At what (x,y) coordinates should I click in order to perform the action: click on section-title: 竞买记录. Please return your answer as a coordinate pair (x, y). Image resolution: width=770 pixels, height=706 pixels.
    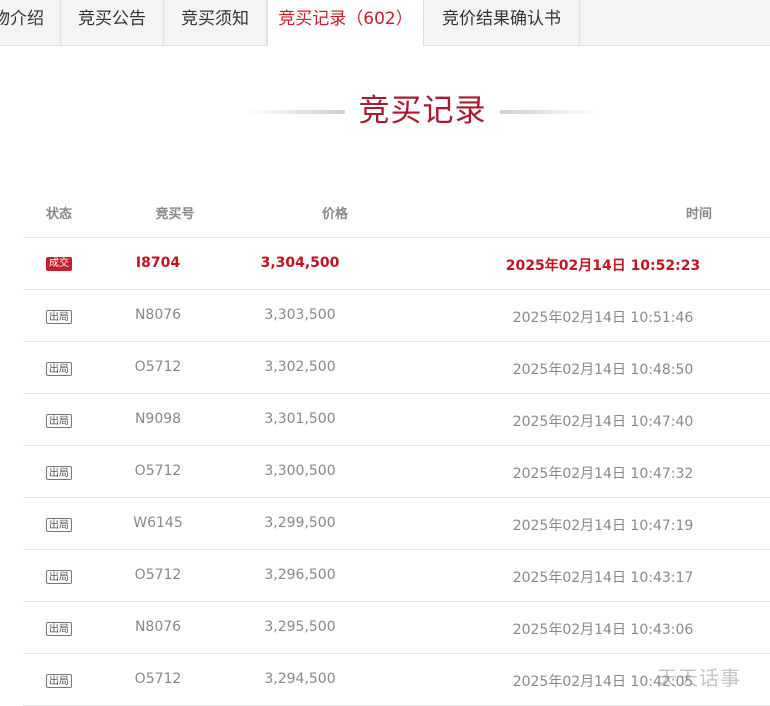
    Looking at the image, I should click on (422, 111).